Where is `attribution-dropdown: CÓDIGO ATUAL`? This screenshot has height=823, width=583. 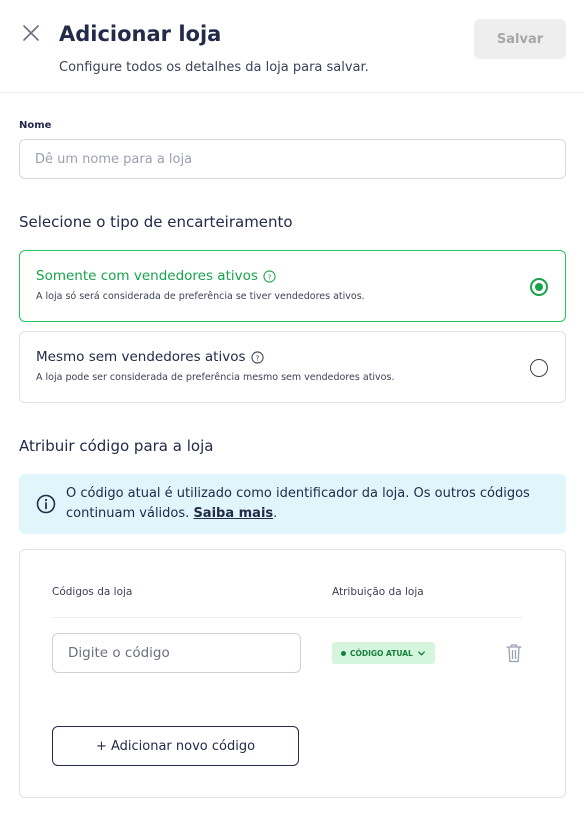 attribution-dropdown: CÓDIGO ATUAL is located at coordinates (383, 653).